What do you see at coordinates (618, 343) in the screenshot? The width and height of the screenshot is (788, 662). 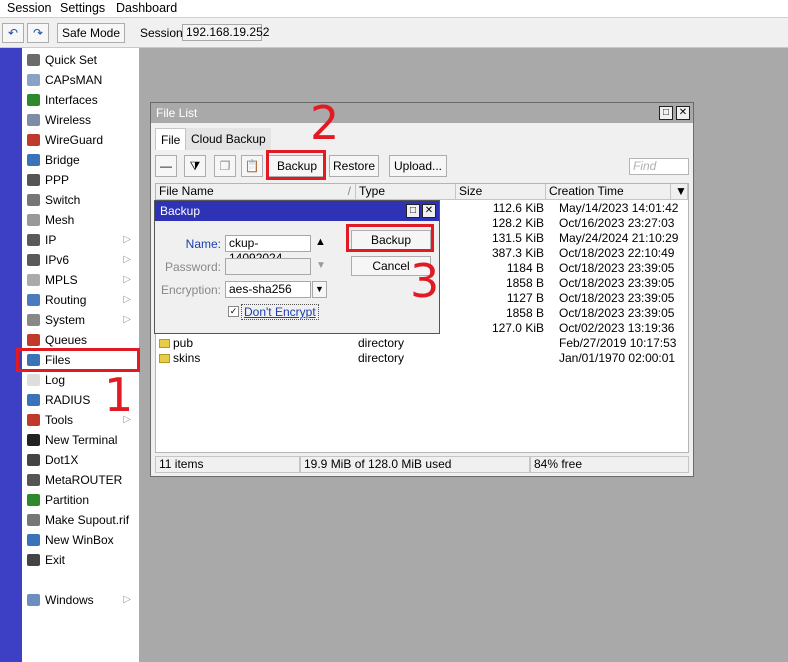 I see `file-creation-time: Feb/27/2019 10:17:53` at bounding box center [618, 343].